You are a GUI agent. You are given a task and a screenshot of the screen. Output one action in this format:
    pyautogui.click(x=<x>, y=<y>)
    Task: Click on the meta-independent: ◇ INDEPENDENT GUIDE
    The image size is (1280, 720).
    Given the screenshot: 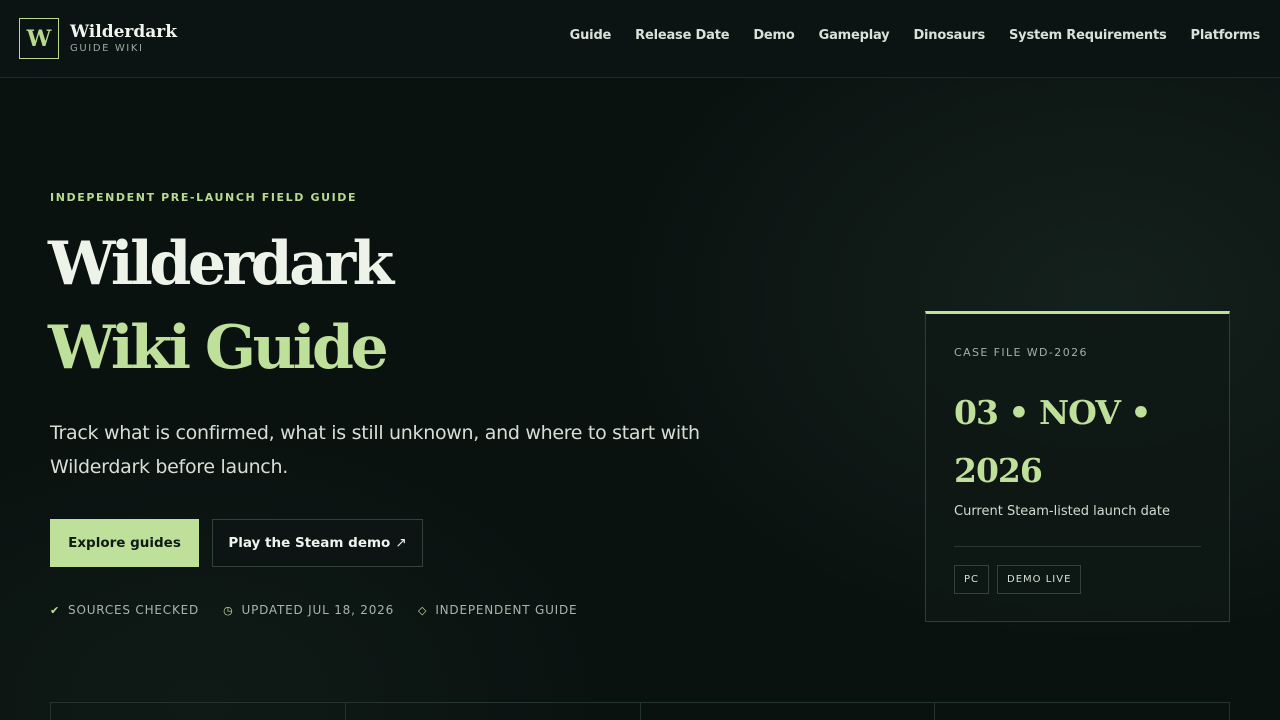 What is the action you would take?
    pyautogui.click(x=497, y=610)
    